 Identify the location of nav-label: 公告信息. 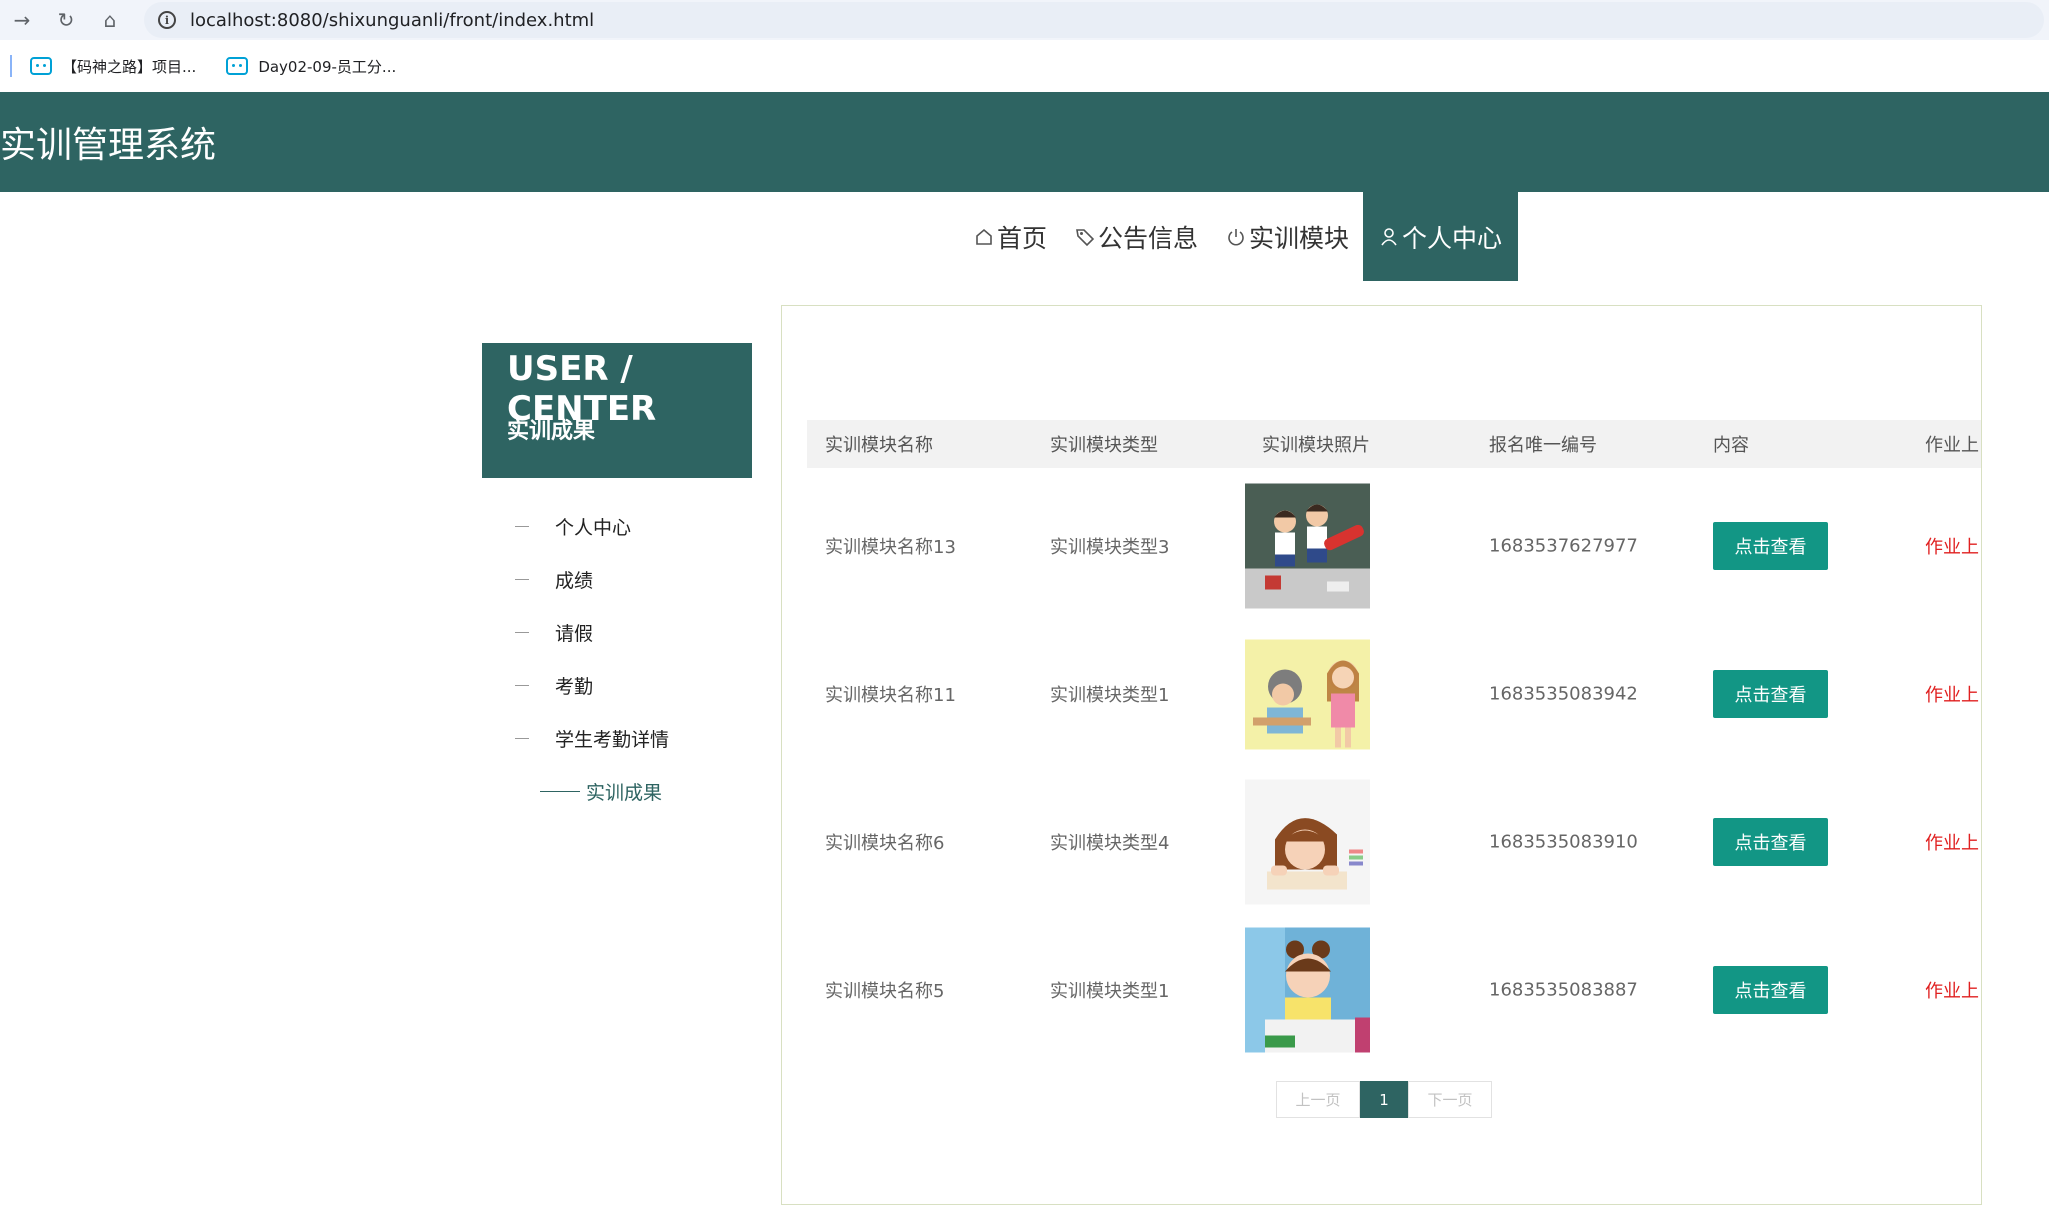
(1148, 238).